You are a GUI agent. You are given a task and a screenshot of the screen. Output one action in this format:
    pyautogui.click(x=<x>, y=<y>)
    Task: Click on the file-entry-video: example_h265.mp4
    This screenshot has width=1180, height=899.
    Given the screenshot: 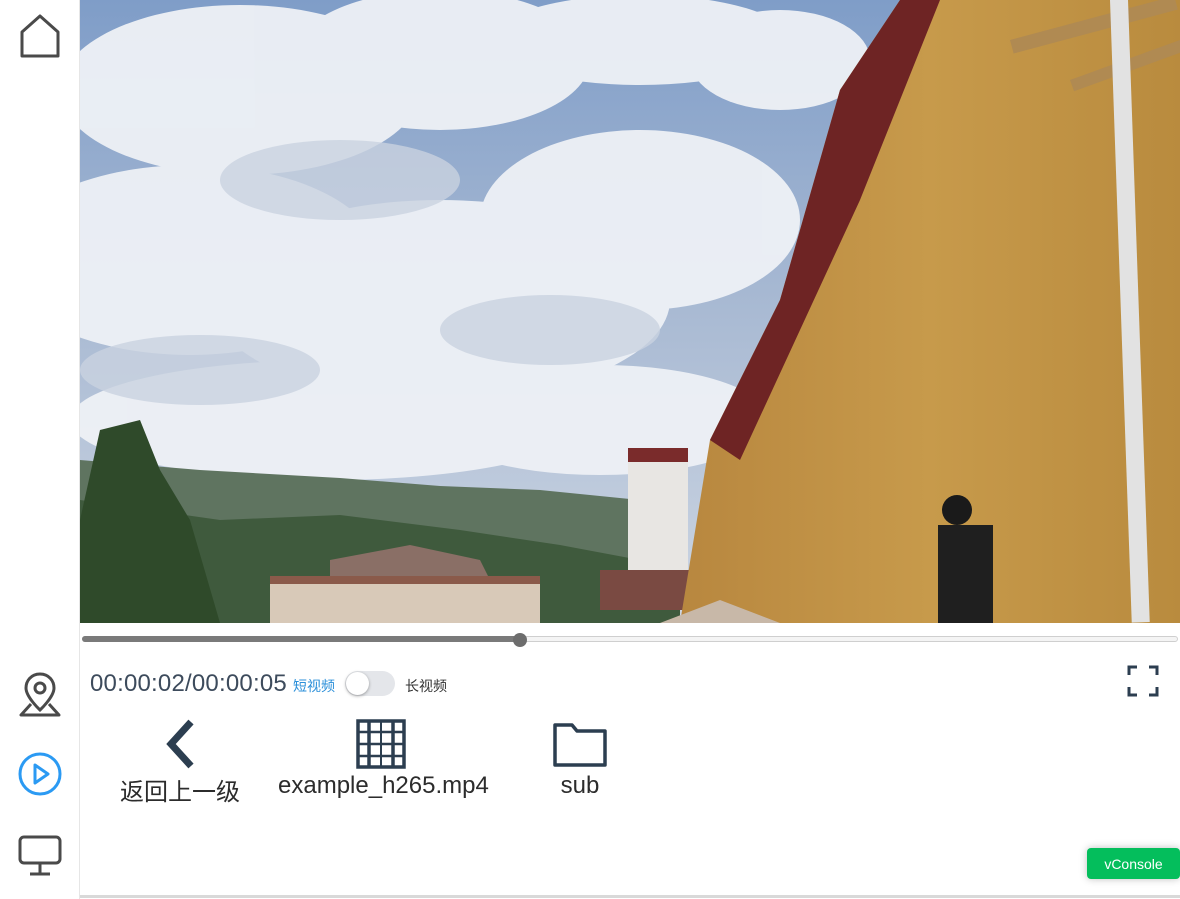 What is the action you would take?
    pyautogui.click(x=383, y=758)
    